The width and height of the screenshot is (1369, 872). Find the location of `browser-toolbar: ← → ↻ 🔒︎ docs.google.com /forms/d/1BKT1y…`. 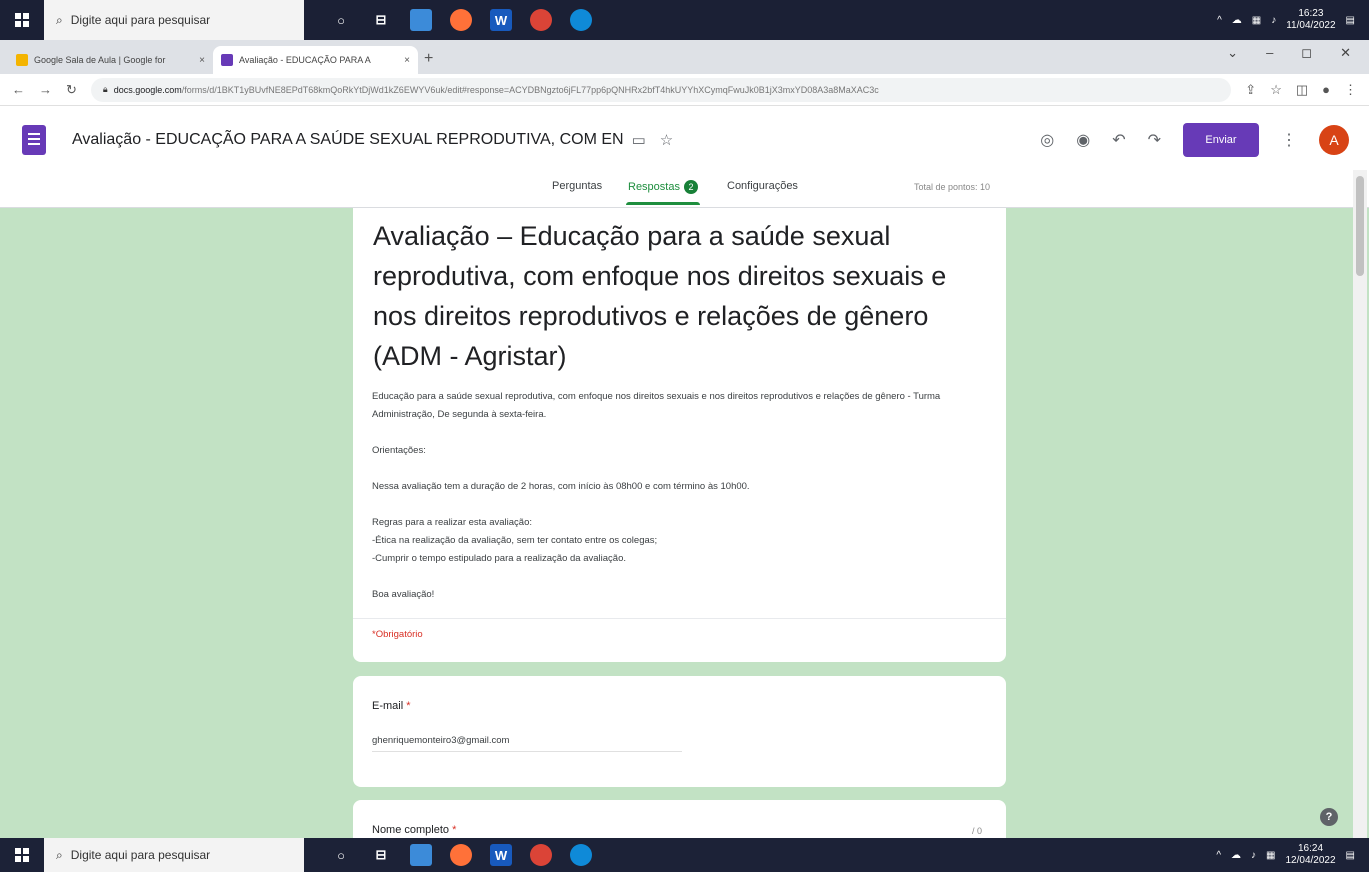

browser-toolbar: ← → ↻ 🔒︎ docs.google.com /forms/d/1BKT1y… is located at coordinates (684, 90).